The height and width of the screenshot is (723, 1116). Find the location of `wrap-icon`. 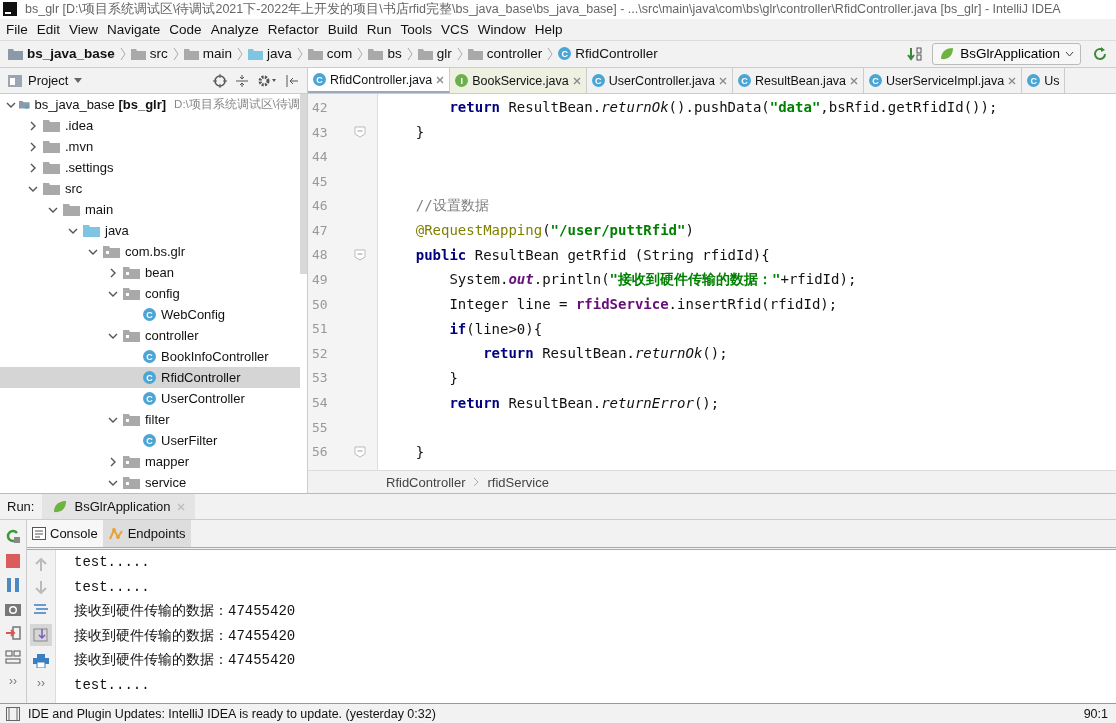

wrap-icon is located at coordinates (41, 609).